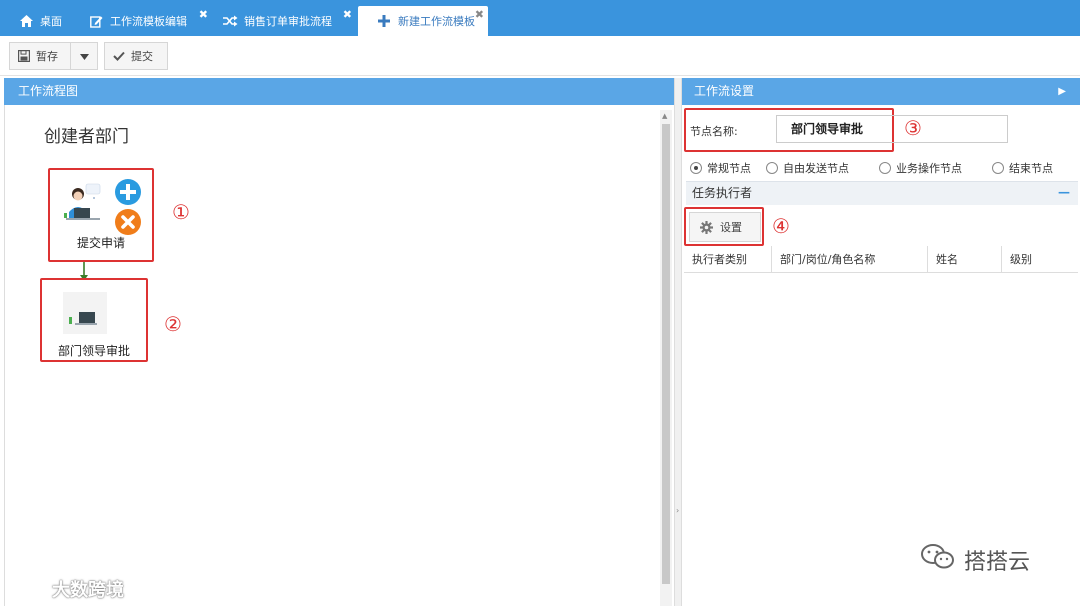 This screenshot has height=606, width=1080. What do you see at coordinates (540, 56) in the screenshot?
I see `toolbar: 暂存 提交` at bounding box center [540, 56].